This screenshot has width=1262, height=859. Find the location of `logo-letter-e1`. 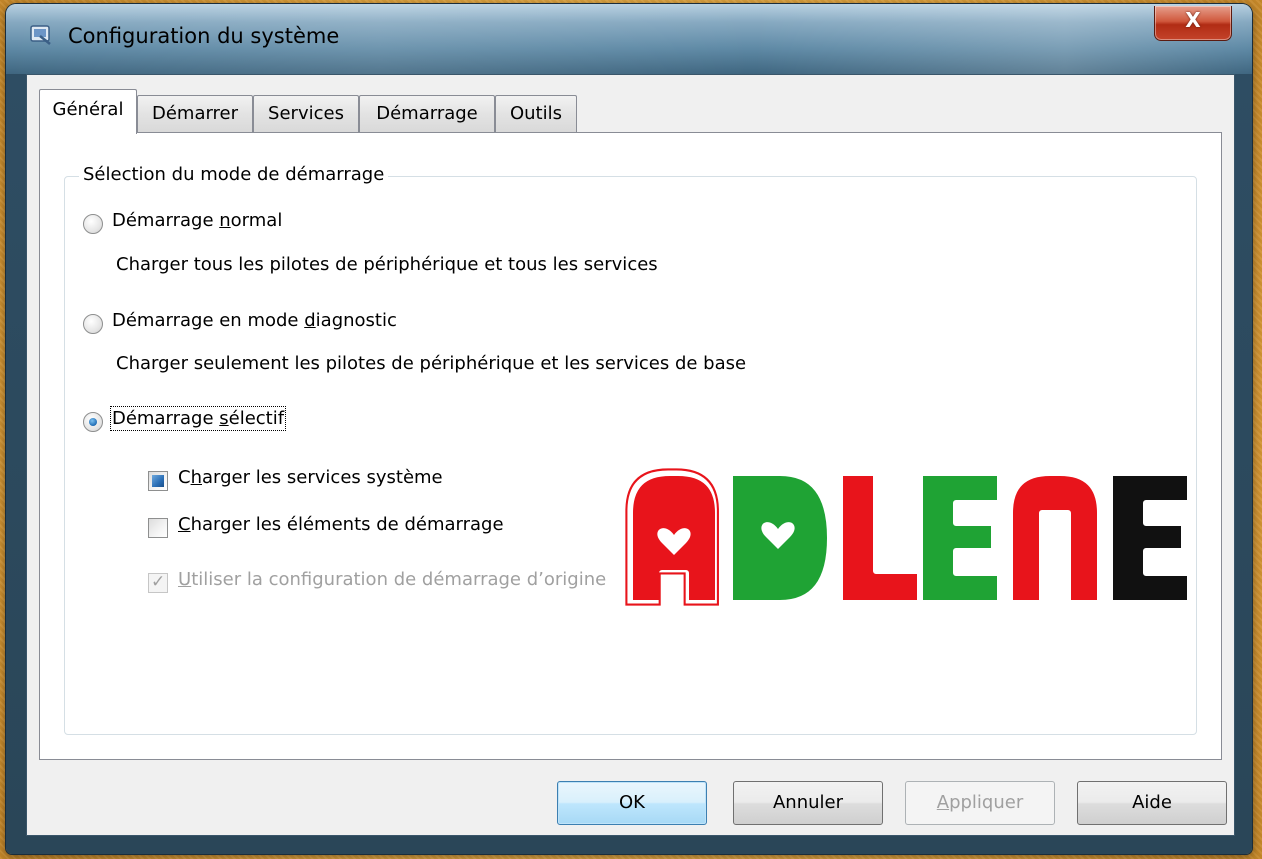

logo-letter-e1 is located at coordinates (960, 538).